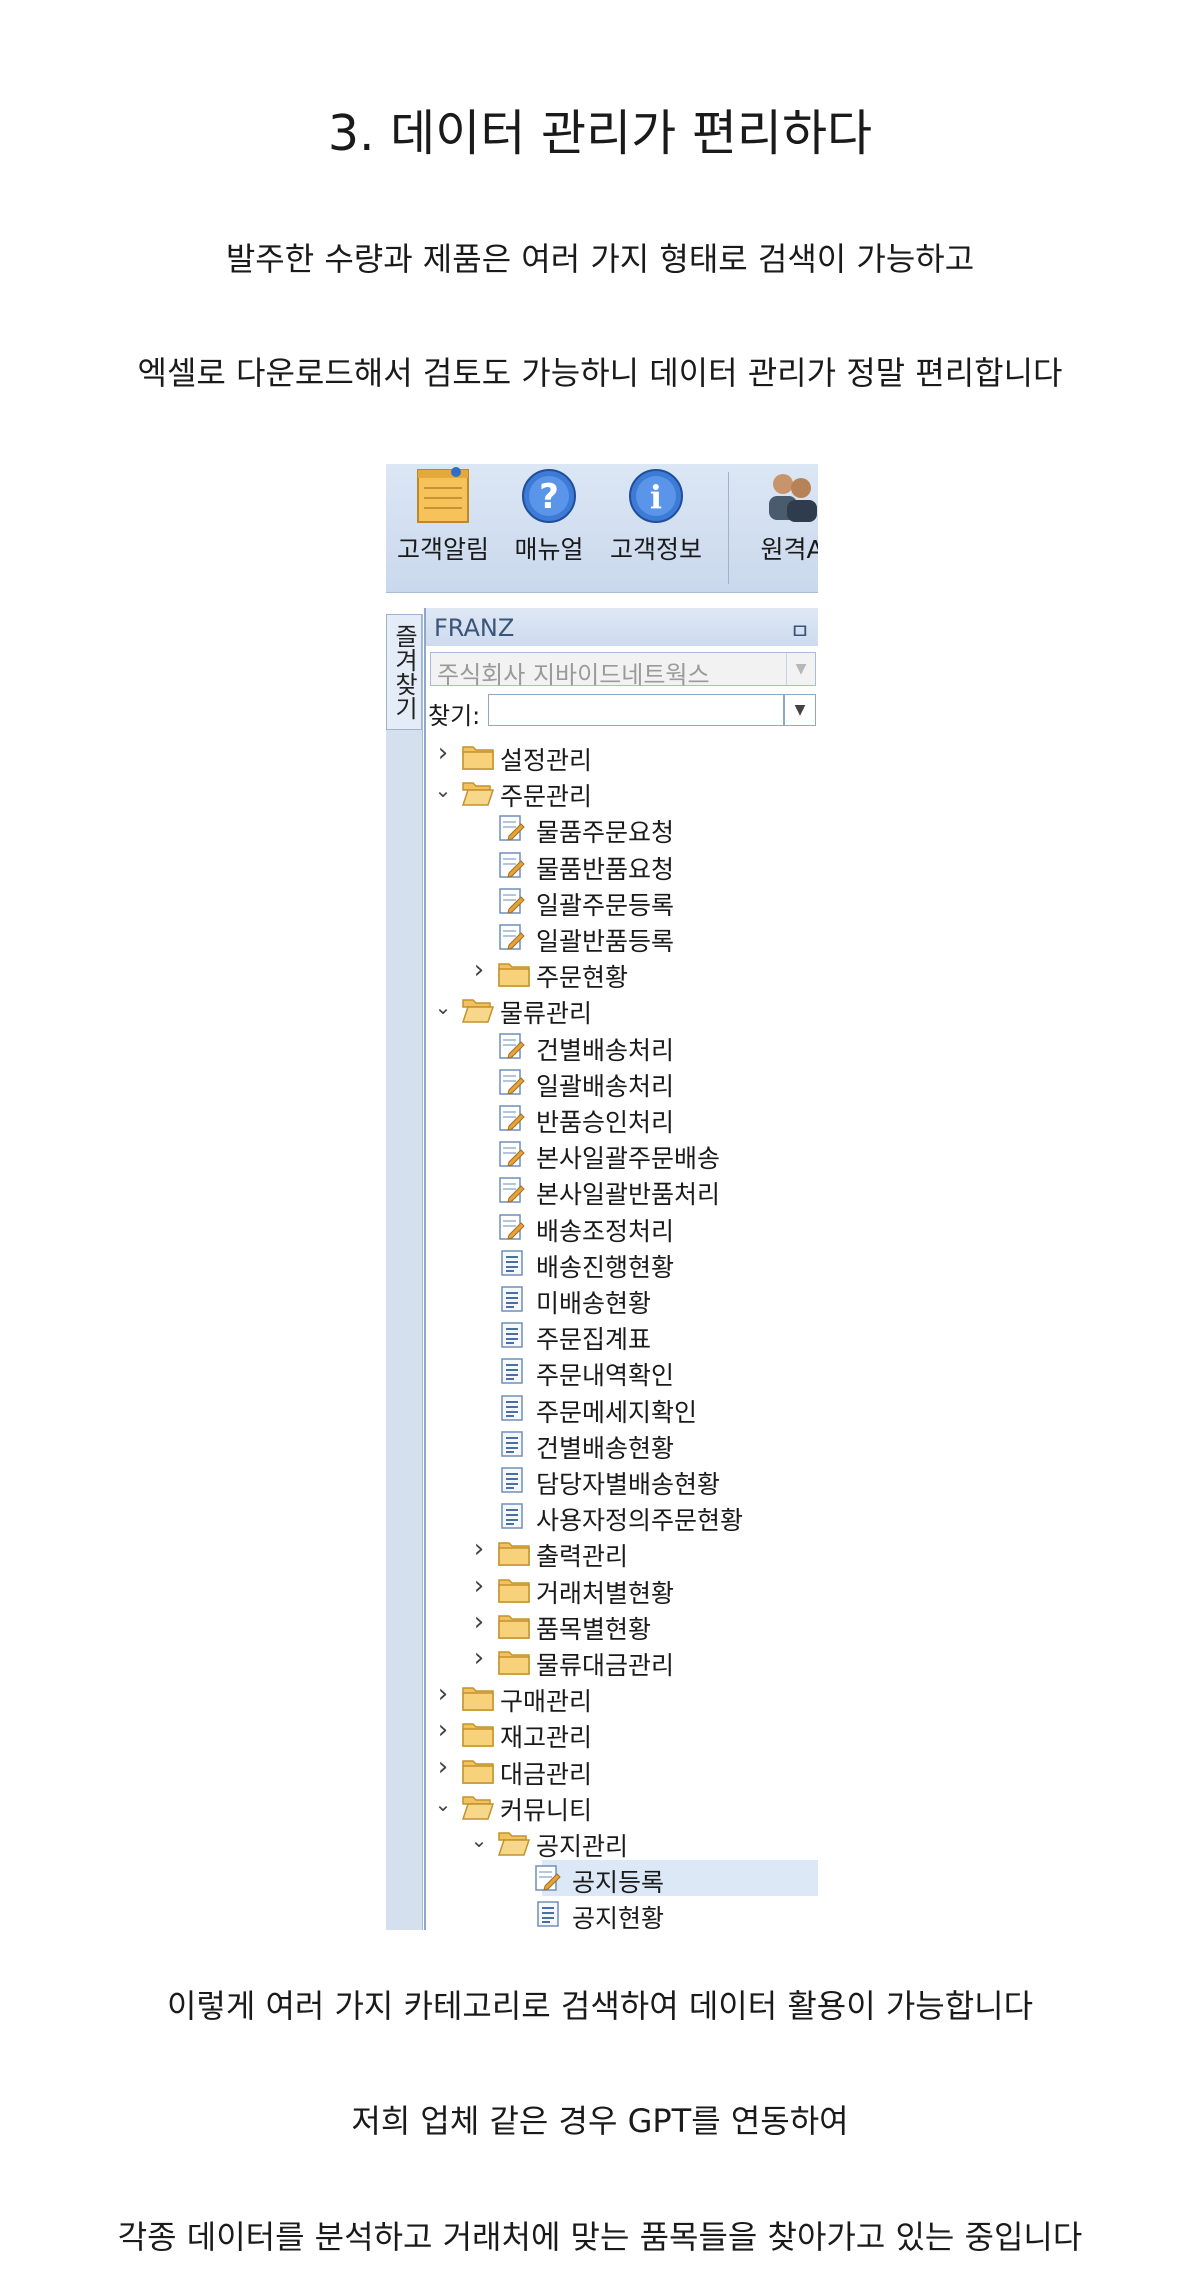 This screenshot has width=1200, height=2274. Describe the element at coordinates (594, 1340) in the screenshot. I see `tree-item-label: 주문집계표` at that location.